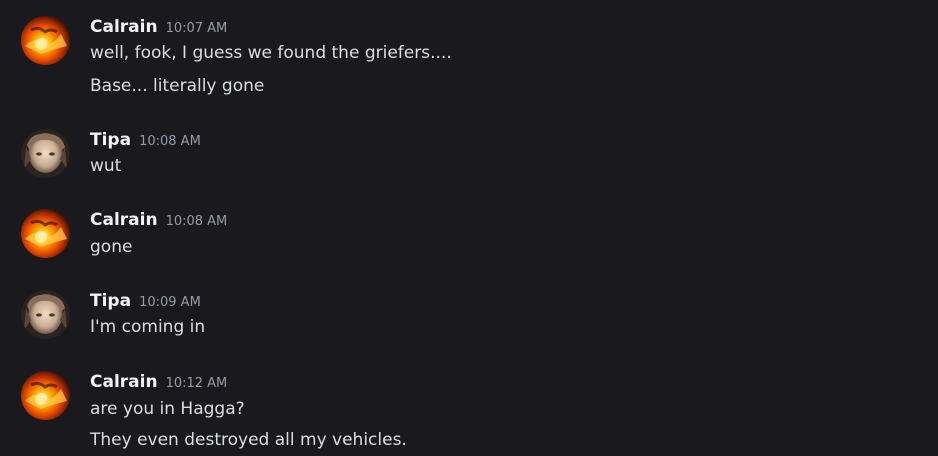 This screenshot has height=456, width=938. Describe the element at coordinates (170, 302) in the screenshot. I see `timestamp: 10:09 AM` at that location.